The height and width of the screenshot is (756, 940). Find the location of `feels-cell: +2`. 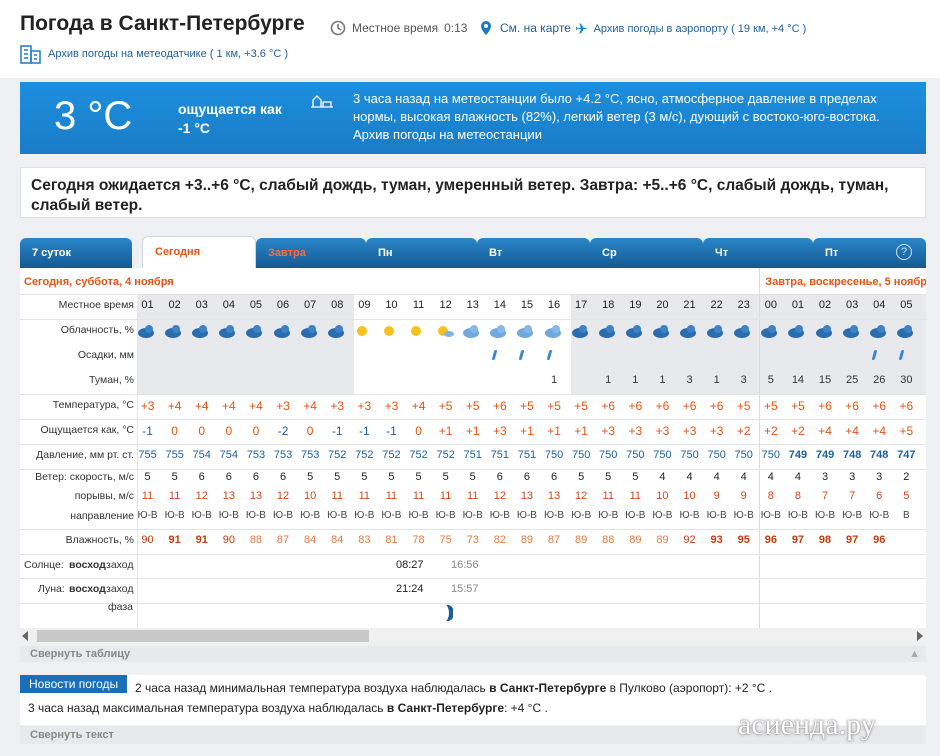

feels-cell: +2 is located at coordinates (771, 431).